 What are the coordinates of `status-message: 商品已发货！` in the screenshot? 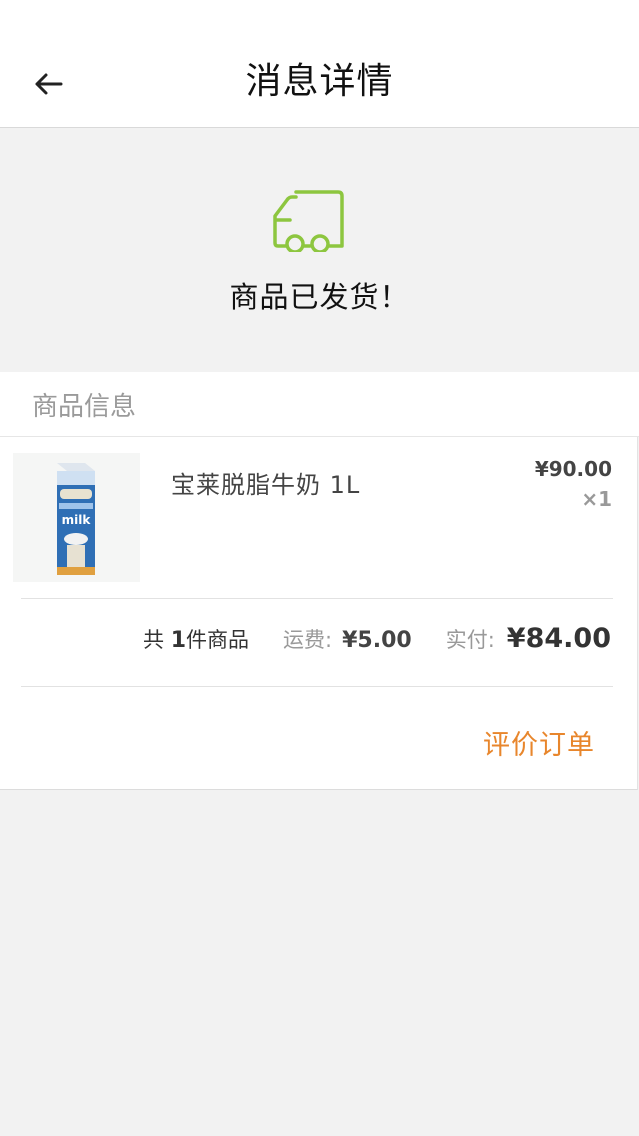 It's located at (319, 297).